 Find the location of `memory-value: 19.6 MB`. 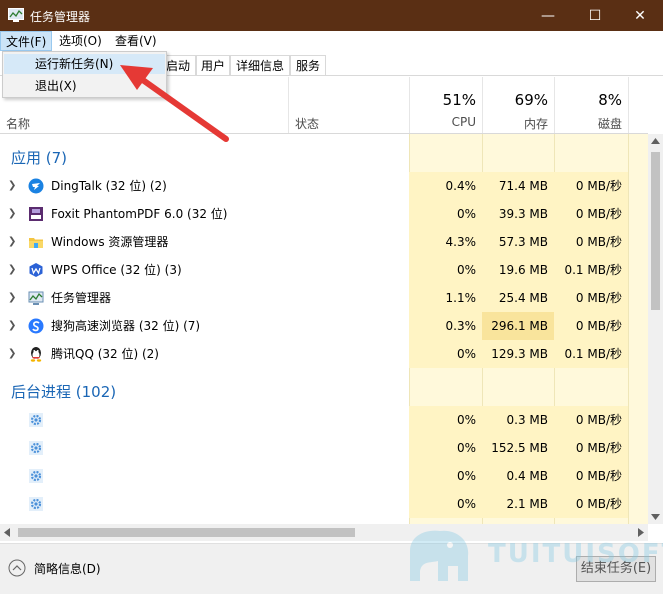

memory-value: 19.6 MB is located at coordinates (518, 270).